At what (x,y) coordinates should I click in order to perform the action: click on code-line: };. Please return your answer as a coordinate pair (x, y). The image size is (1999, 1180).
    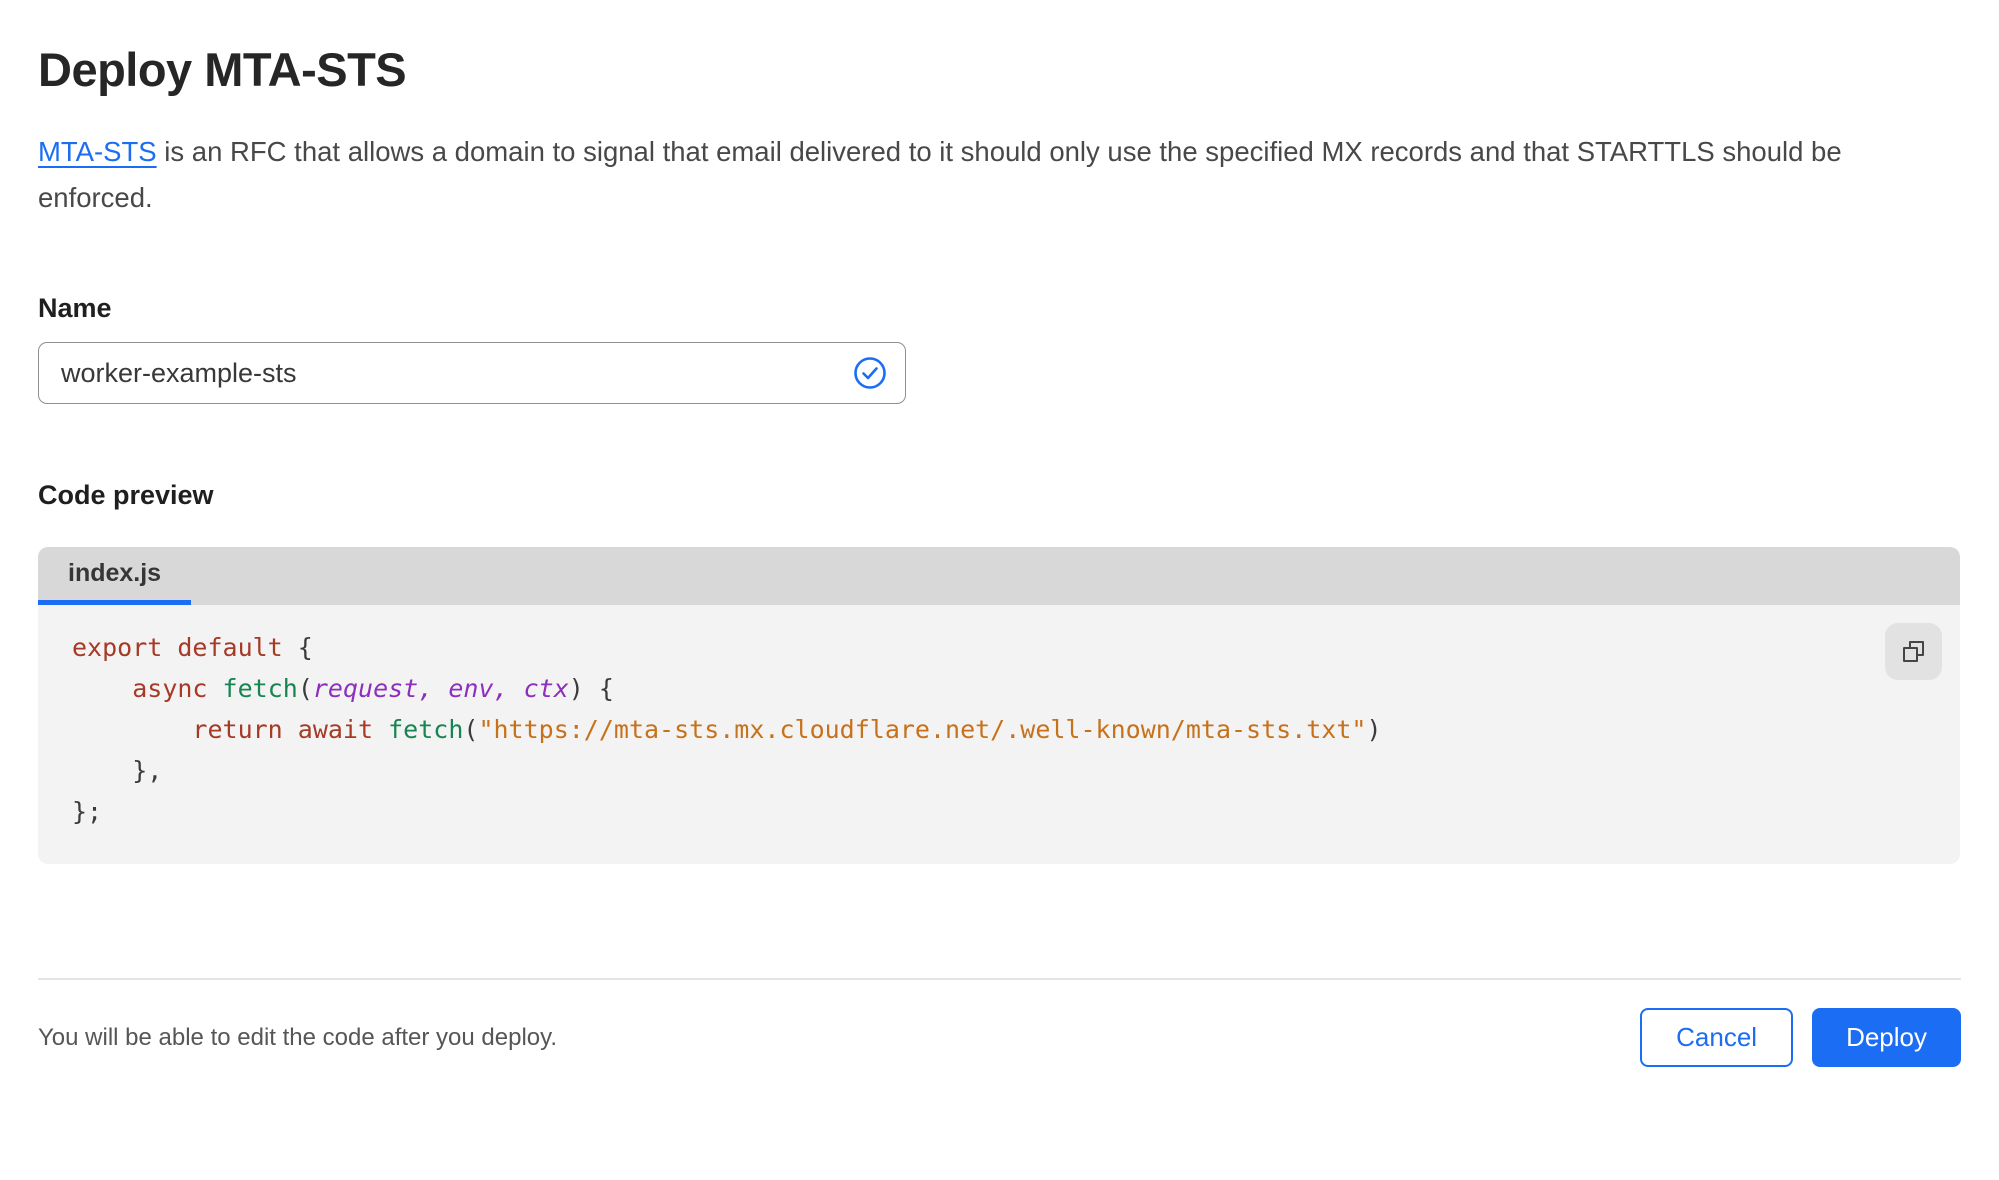
    Looking at the image, I should click on (87, 811).